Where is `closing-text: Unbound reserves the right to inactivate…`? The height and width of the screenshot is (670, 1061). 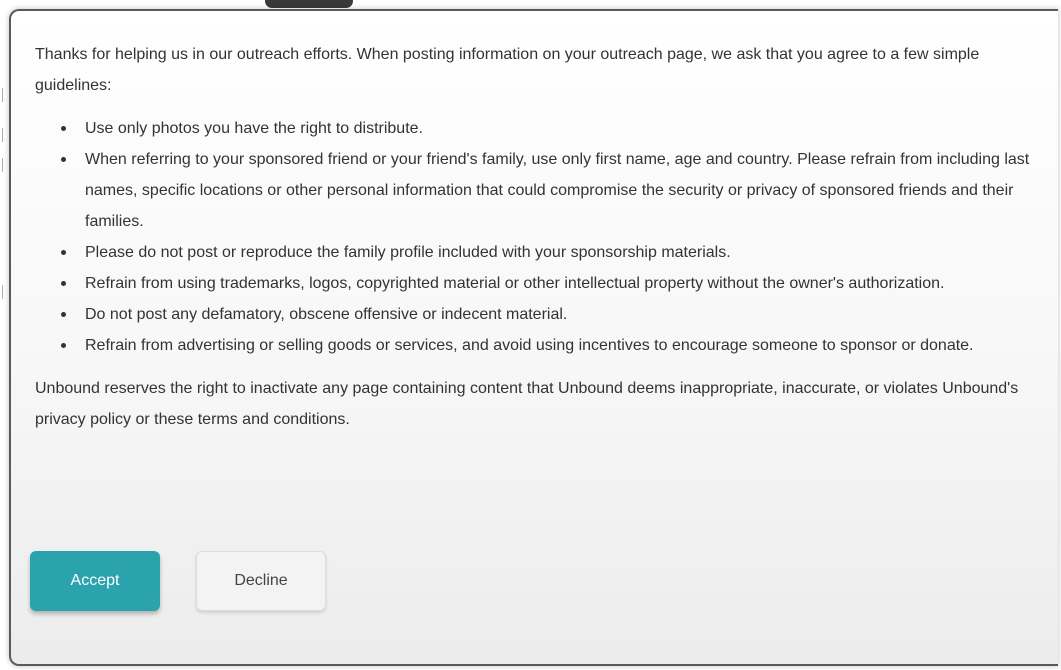
closing-text: Unbound reserves the right to inactivate… is located at coordinates (527, 404).